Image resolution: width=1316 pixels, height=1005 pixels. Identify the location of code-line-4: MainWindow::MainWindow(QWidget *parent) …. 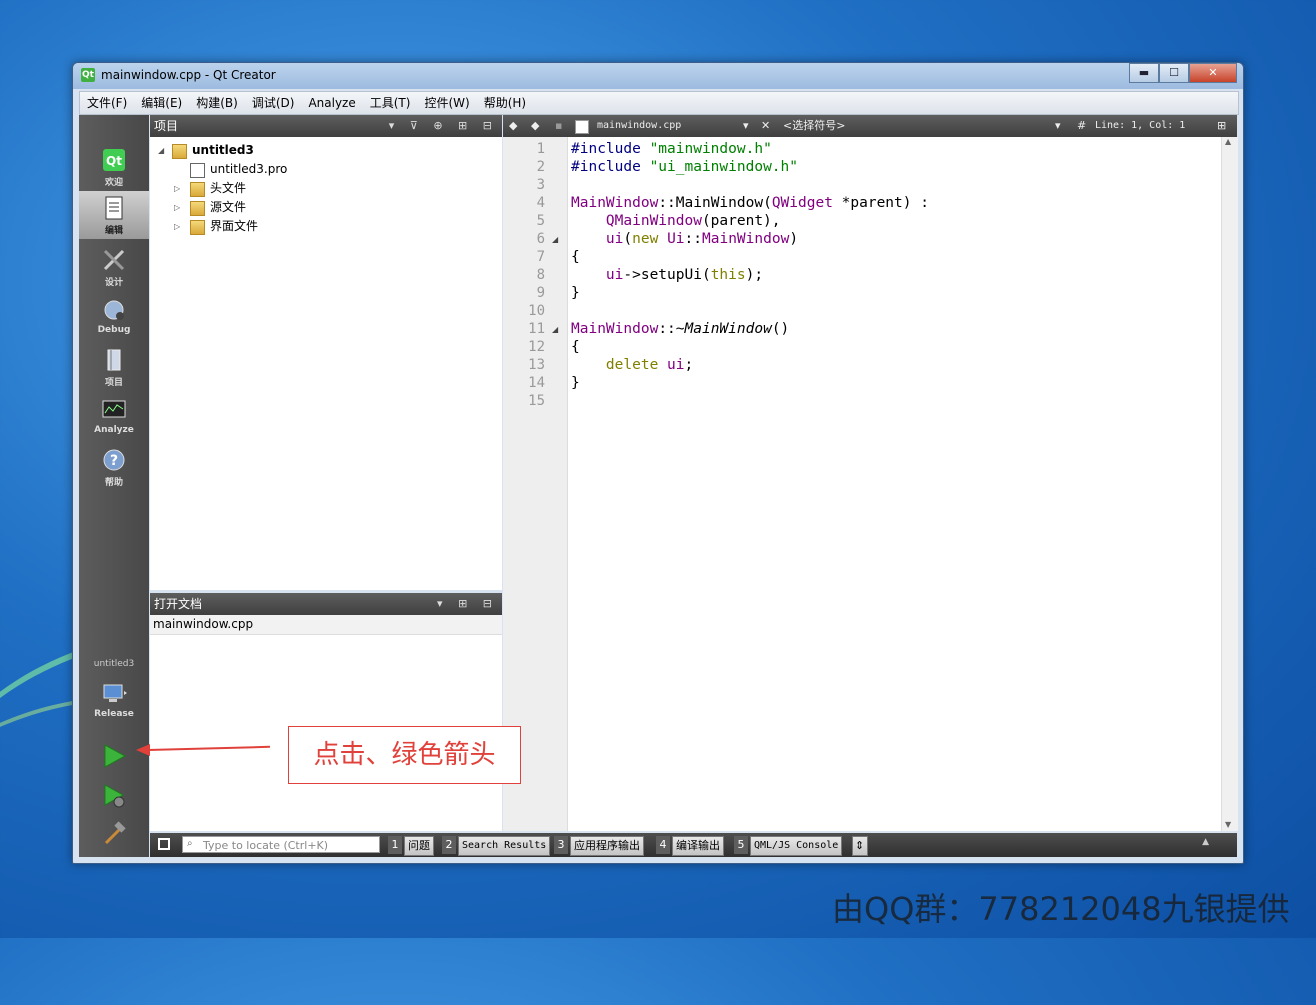
(750, 203).